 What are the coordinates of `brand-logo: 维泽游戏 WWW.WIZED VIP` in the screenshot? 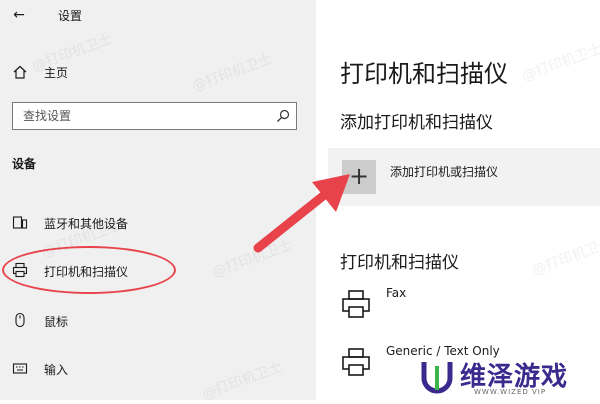 It's located at (506, 375).